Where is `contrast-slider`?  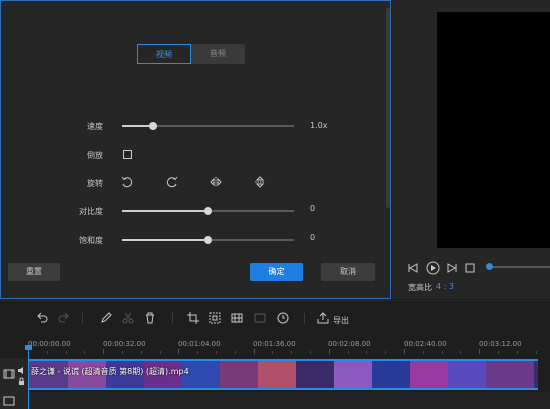
contrast-slider is located at coordinates (208, 211).